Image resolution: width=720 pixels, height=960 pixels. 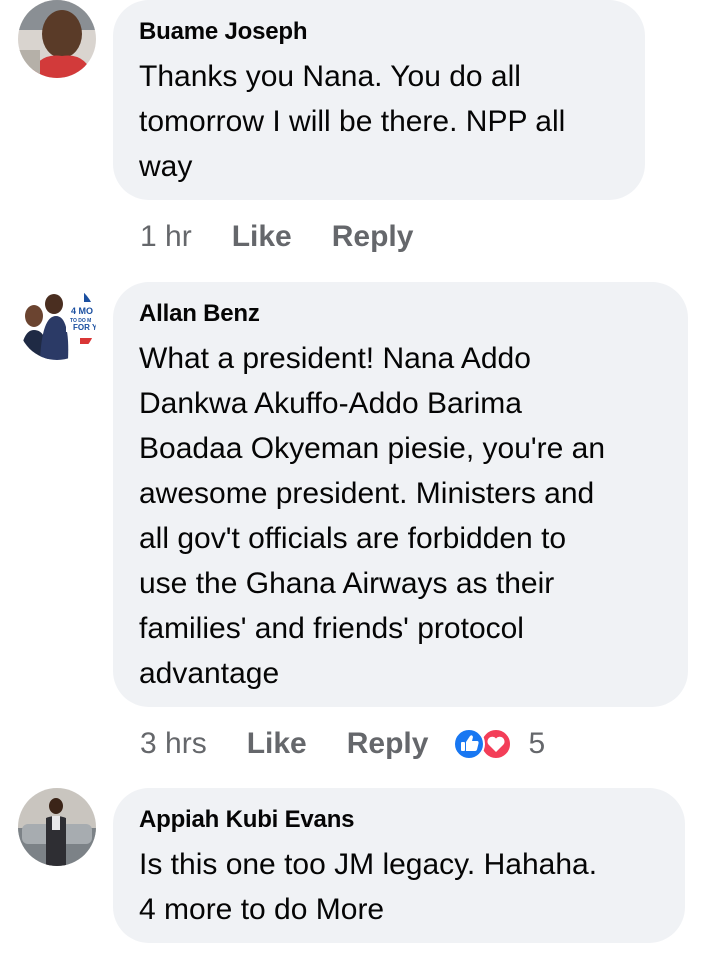 I want to click on comment-author: Buame Joseph, so click(x=379, y=32).